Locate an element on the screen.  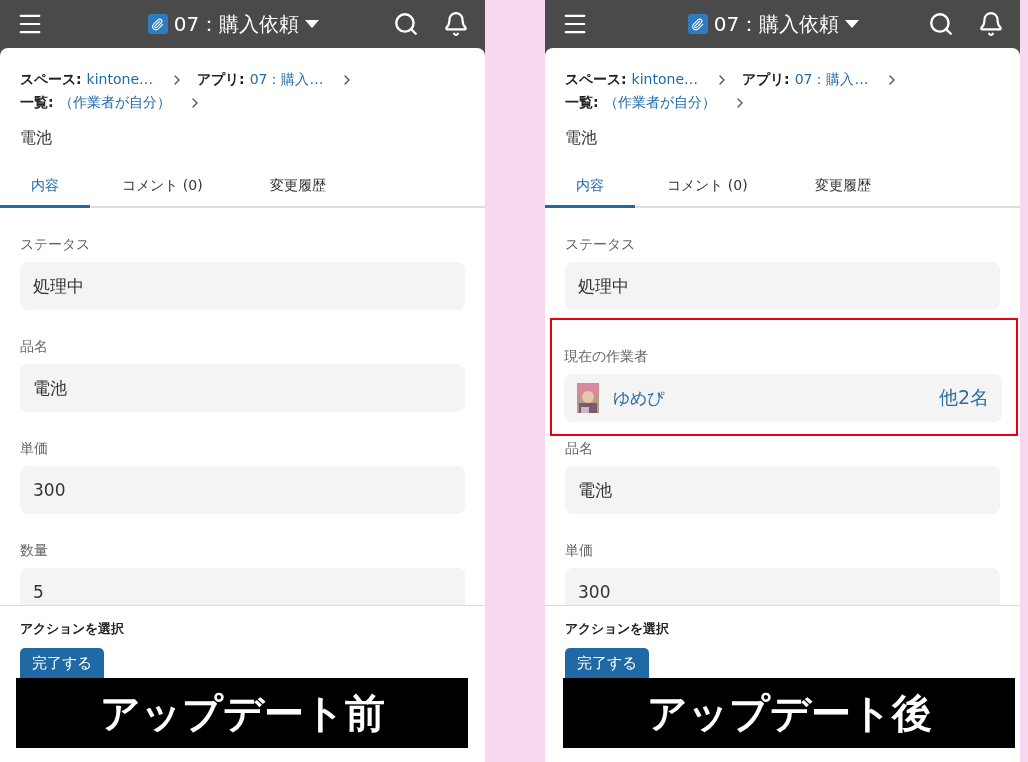
others-link: 他2名 is located at coordinates (963, 398).